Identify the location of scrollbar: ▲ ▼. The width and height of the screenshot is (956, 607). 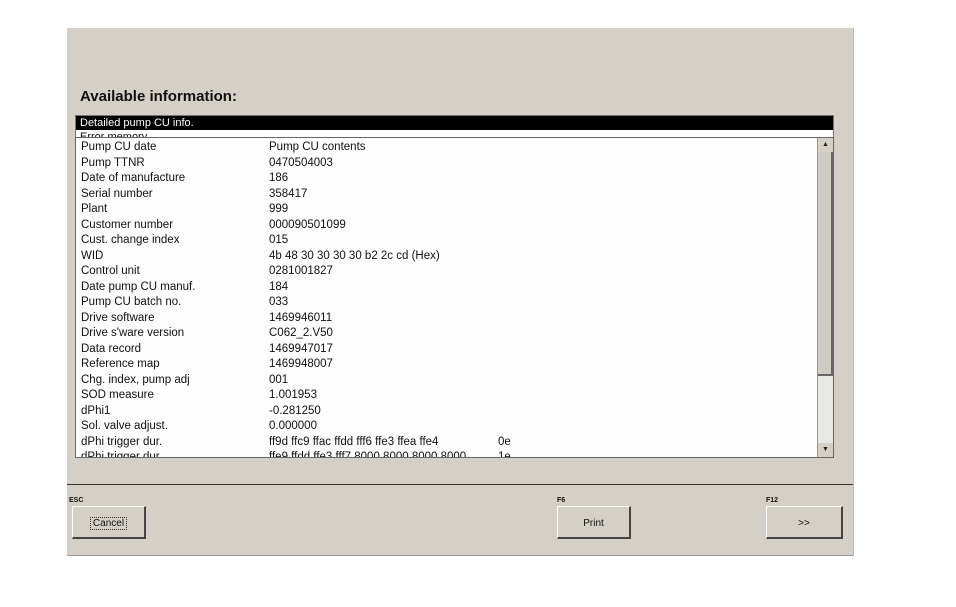
(825, 297).